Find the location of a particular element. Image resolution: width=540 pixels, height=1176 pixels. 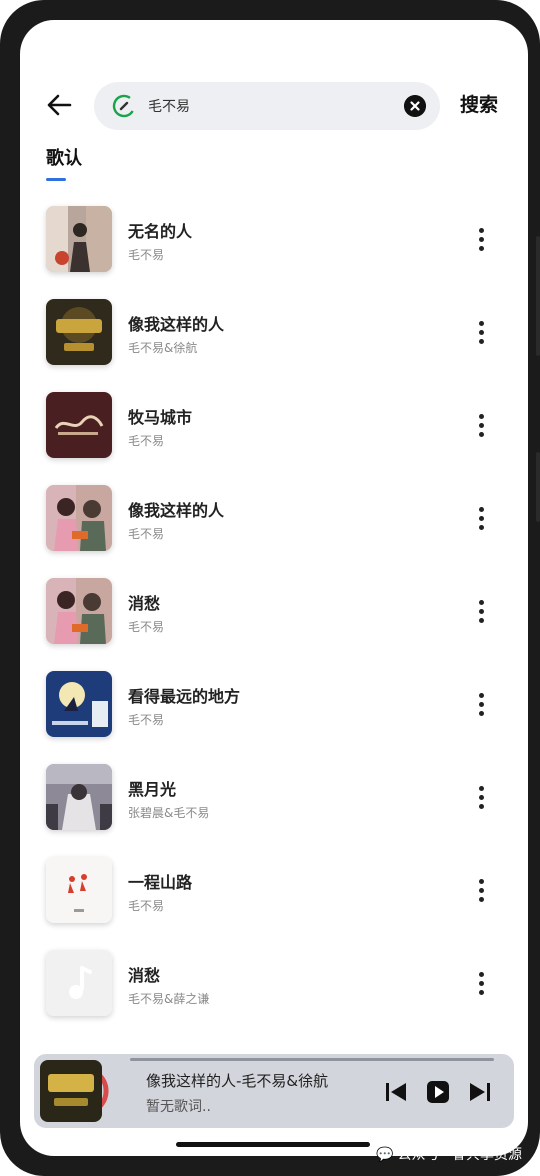

list-item: 无名的人 毛不易 is located at coordinates (274, 243).